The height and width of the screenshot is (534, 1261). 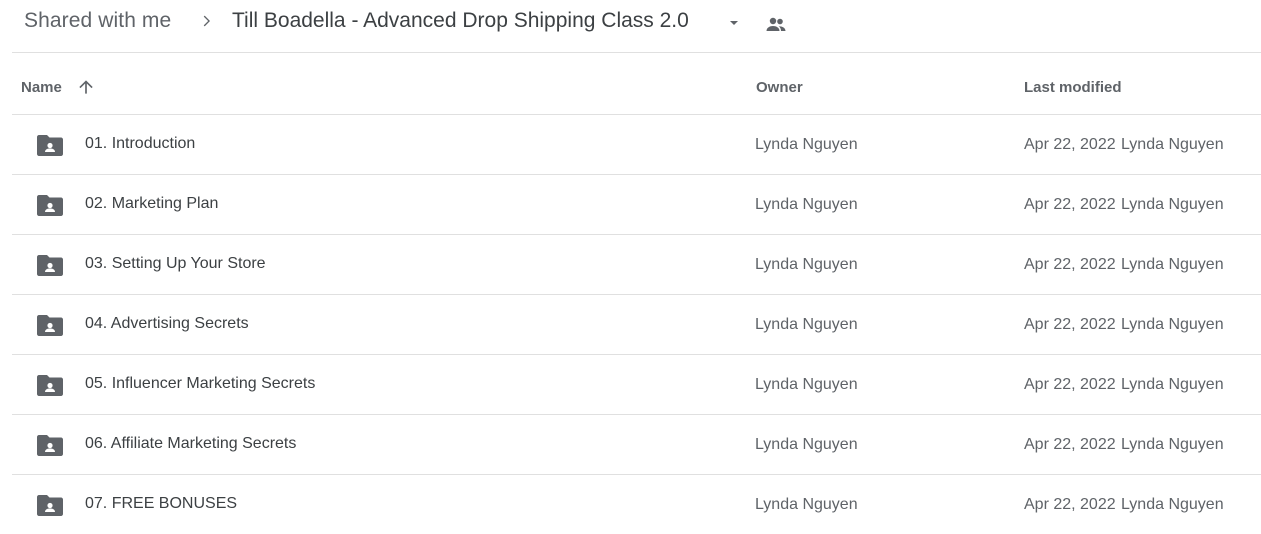 I want to click on column-header-owner: Owner, so click(x=779, y=87).